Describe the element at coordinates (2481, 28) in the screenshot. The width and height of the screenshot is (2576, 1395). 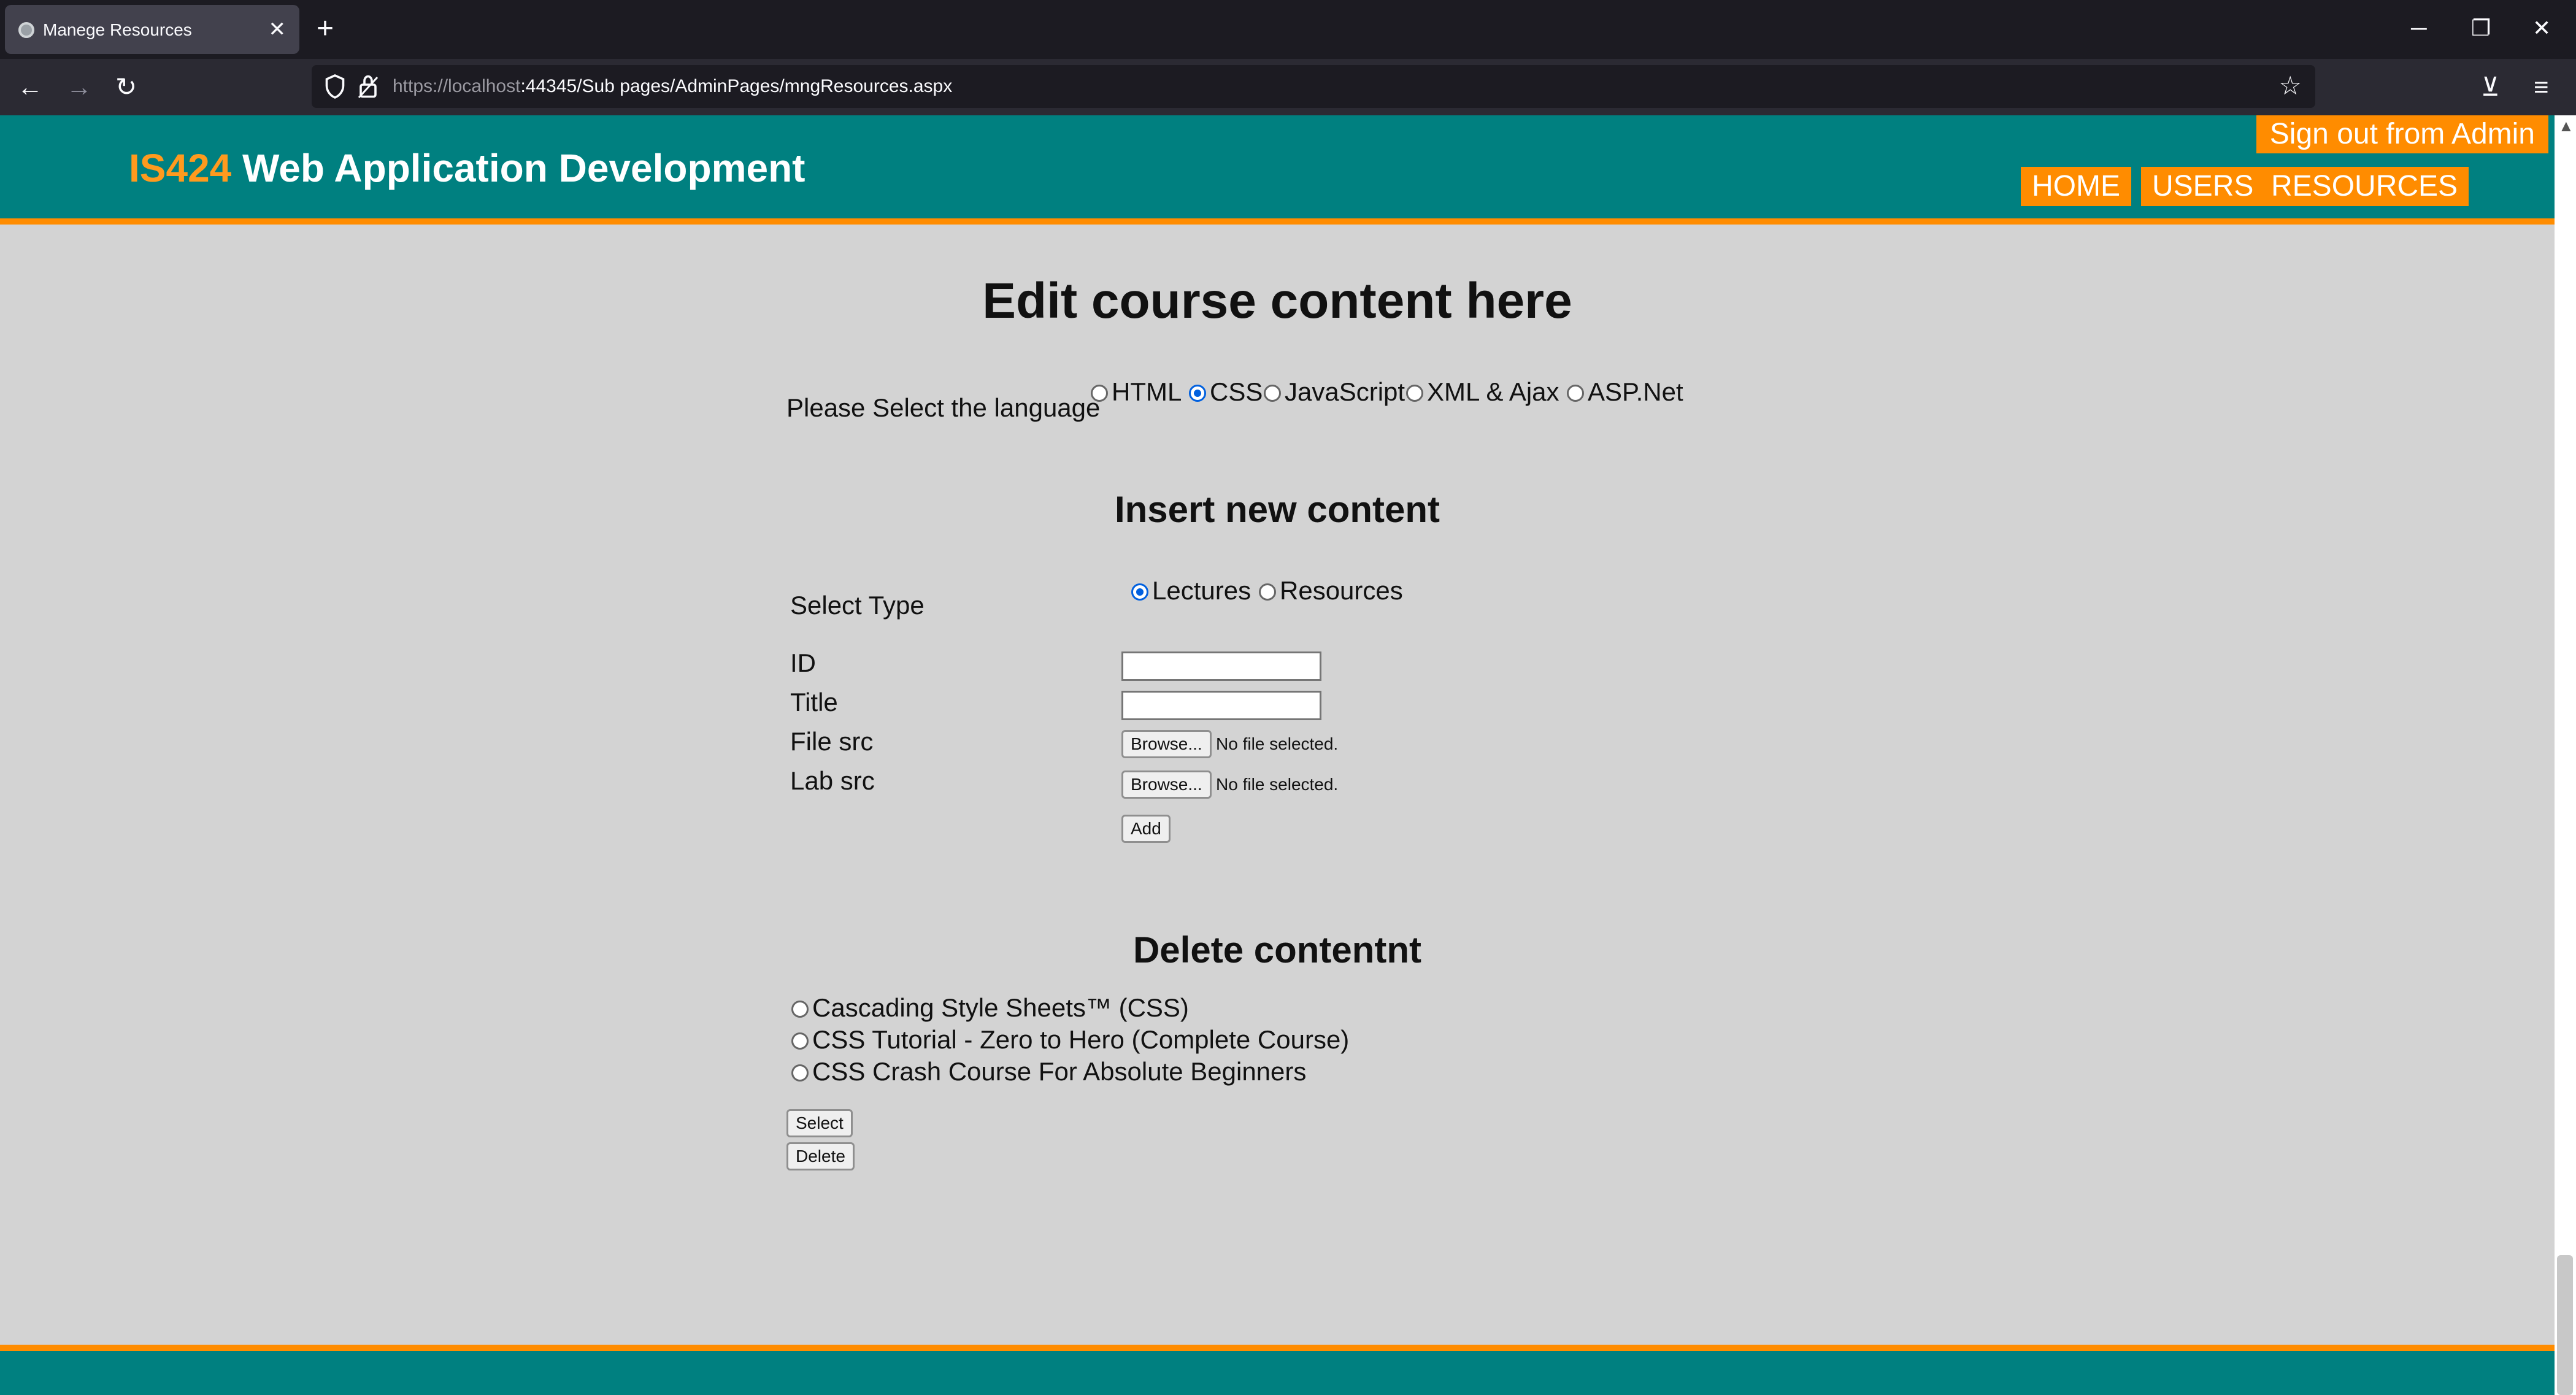
I see `restore-icon: ❐` at that location.